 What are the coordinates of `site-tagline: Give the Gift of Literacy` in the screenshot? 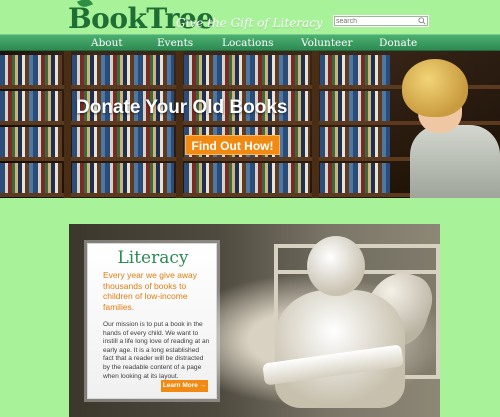 It's located at (249, 23).